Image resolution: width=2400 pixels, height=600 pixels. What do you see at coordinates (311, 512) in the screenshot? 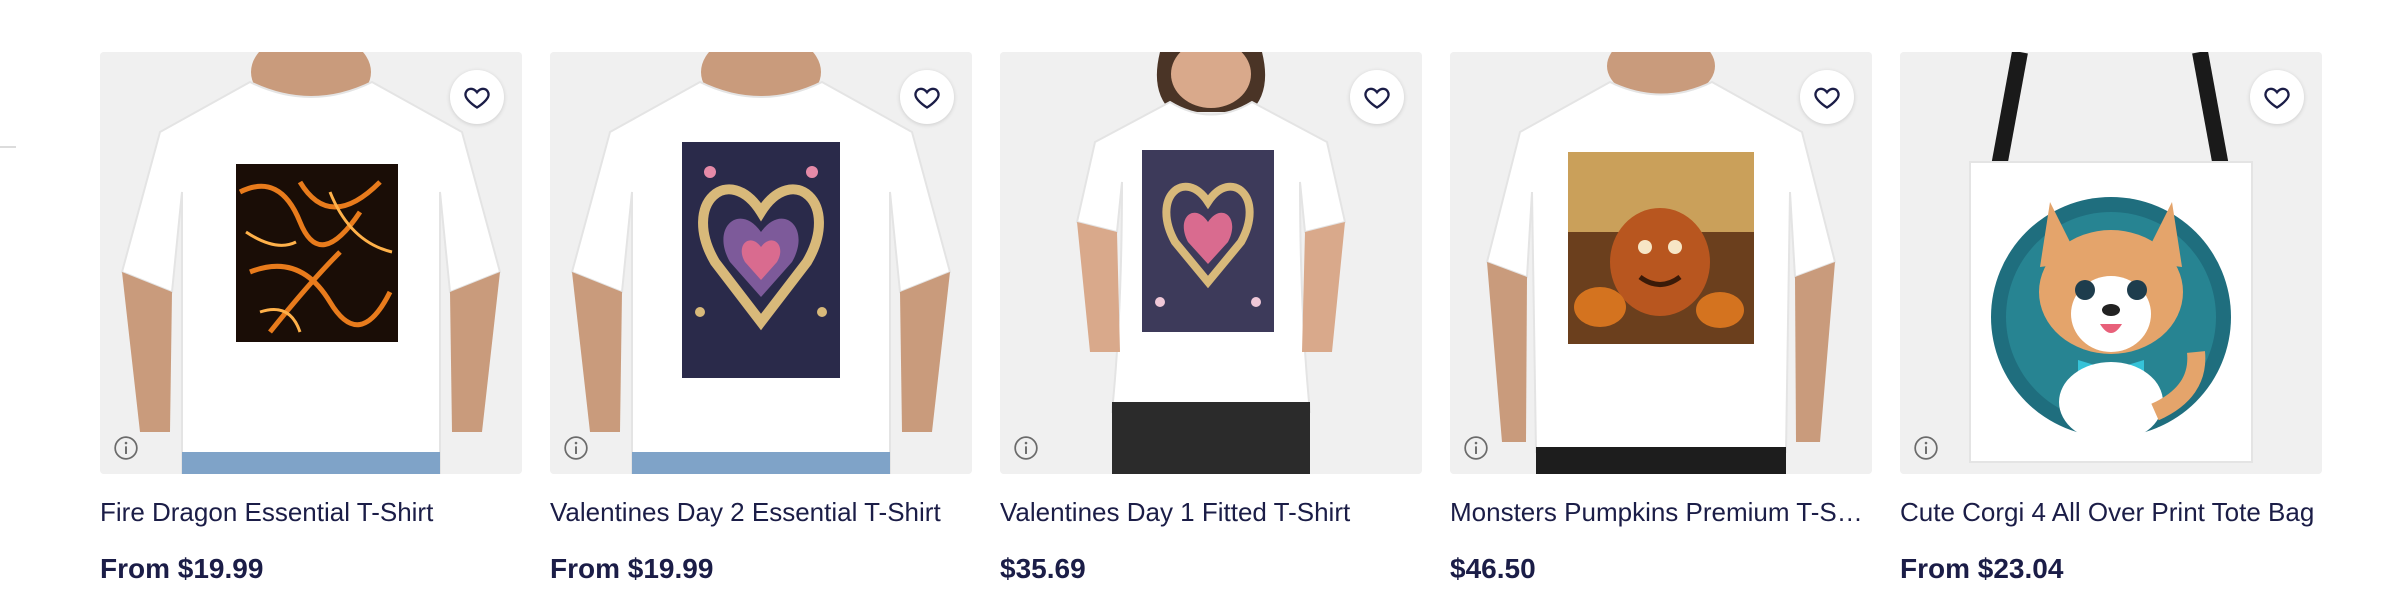
I see `product-title: Fire Dragon Essential T-Shirt` at bounding box center [311, 512].